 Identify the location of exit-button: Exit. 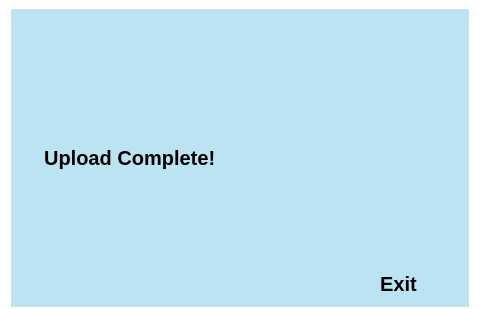
(398, 285).